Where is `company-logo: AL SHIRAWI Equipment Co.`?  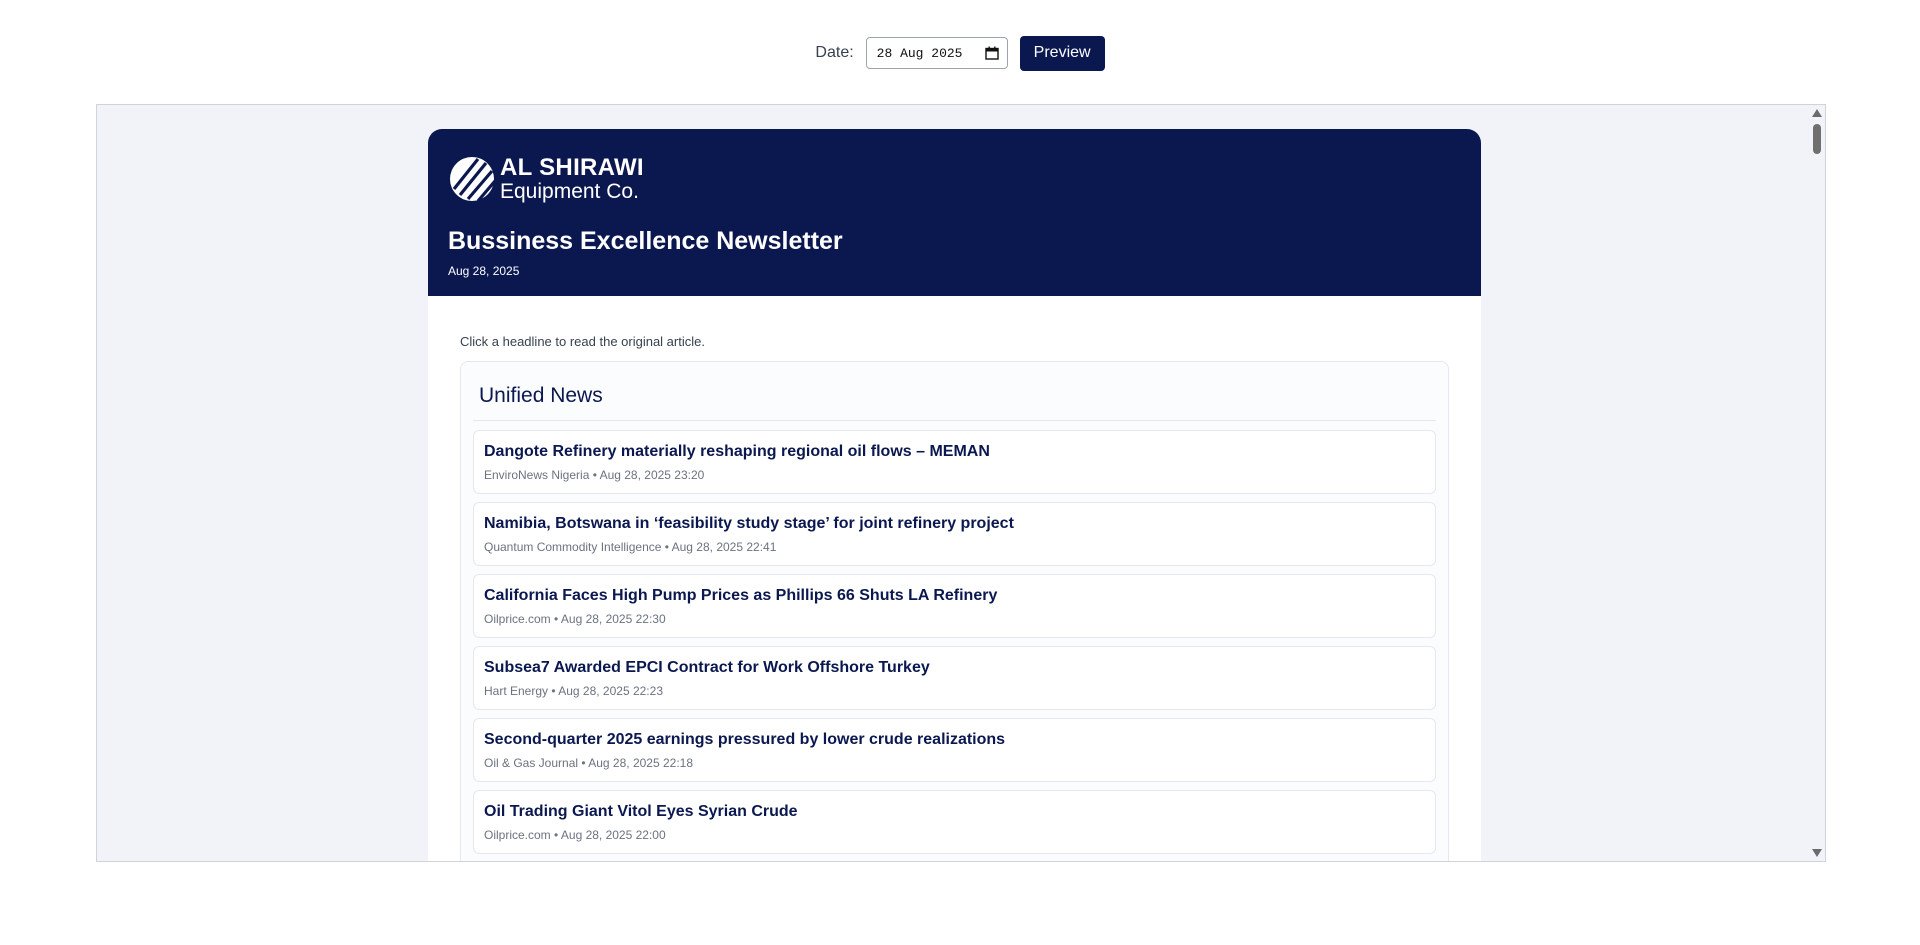
company-logo: AL SHIRAWI Equipment Co. is located at coordinates (546, 179).